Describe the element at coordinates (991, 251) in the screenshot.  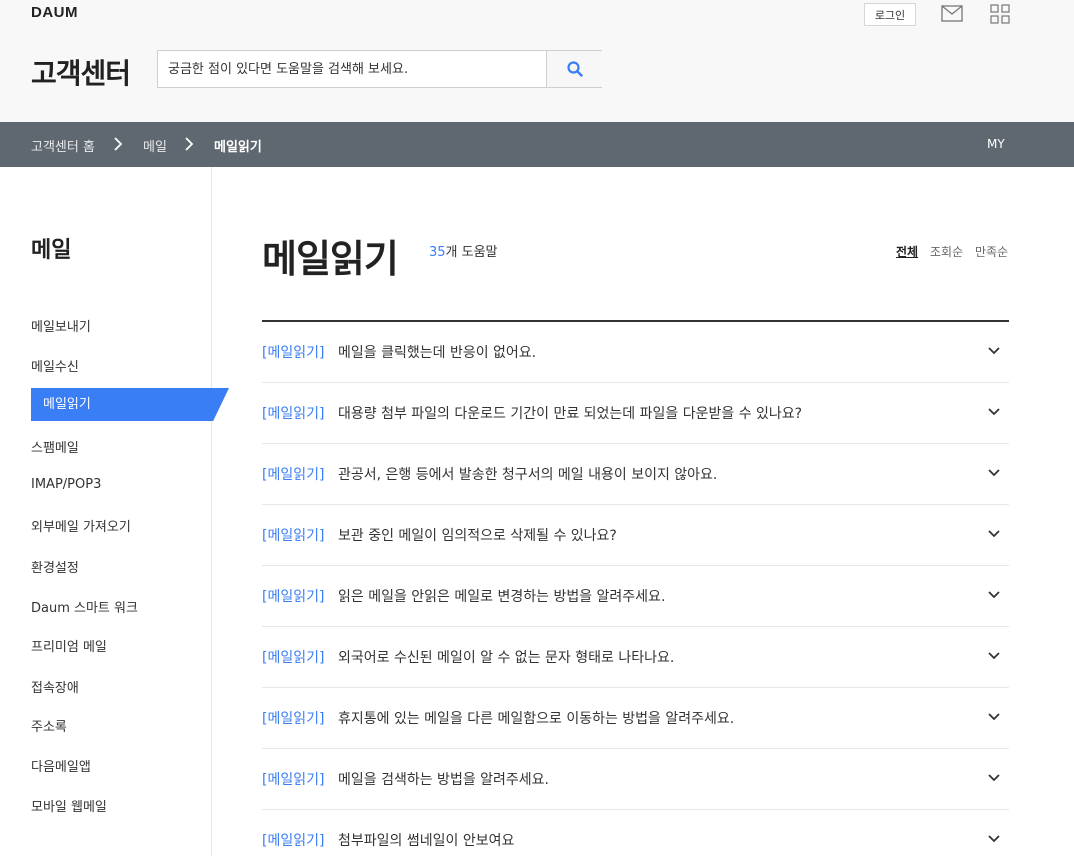
I see `sort-satisfaction: 만족순` at that location.